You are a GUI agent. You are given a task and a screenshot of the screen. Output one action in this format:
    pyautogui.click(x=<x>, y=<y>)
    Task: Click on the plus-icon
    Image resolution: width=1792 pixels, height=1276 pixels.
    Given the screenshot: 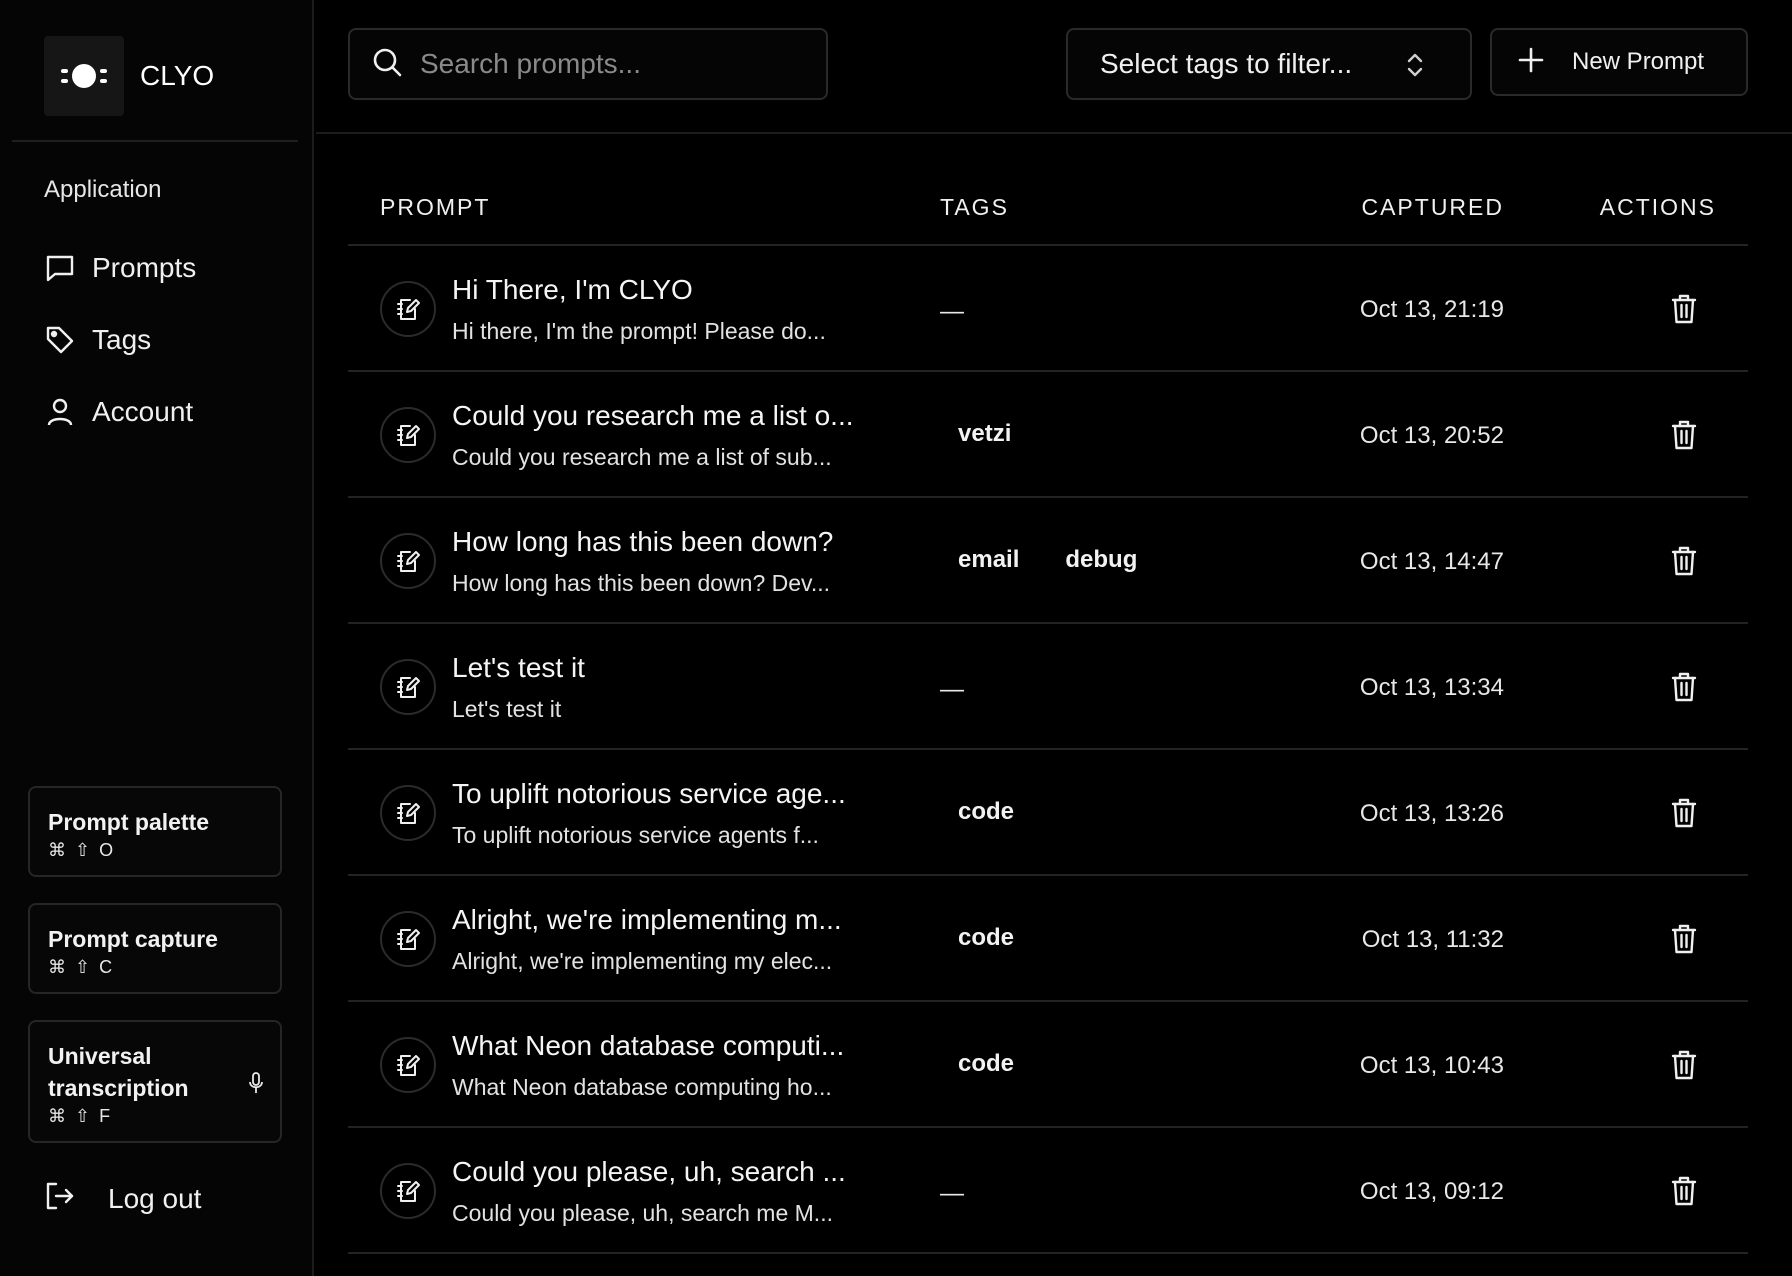 What is the action you would take?
    pyautogui.click(x=1531, y=62)
    